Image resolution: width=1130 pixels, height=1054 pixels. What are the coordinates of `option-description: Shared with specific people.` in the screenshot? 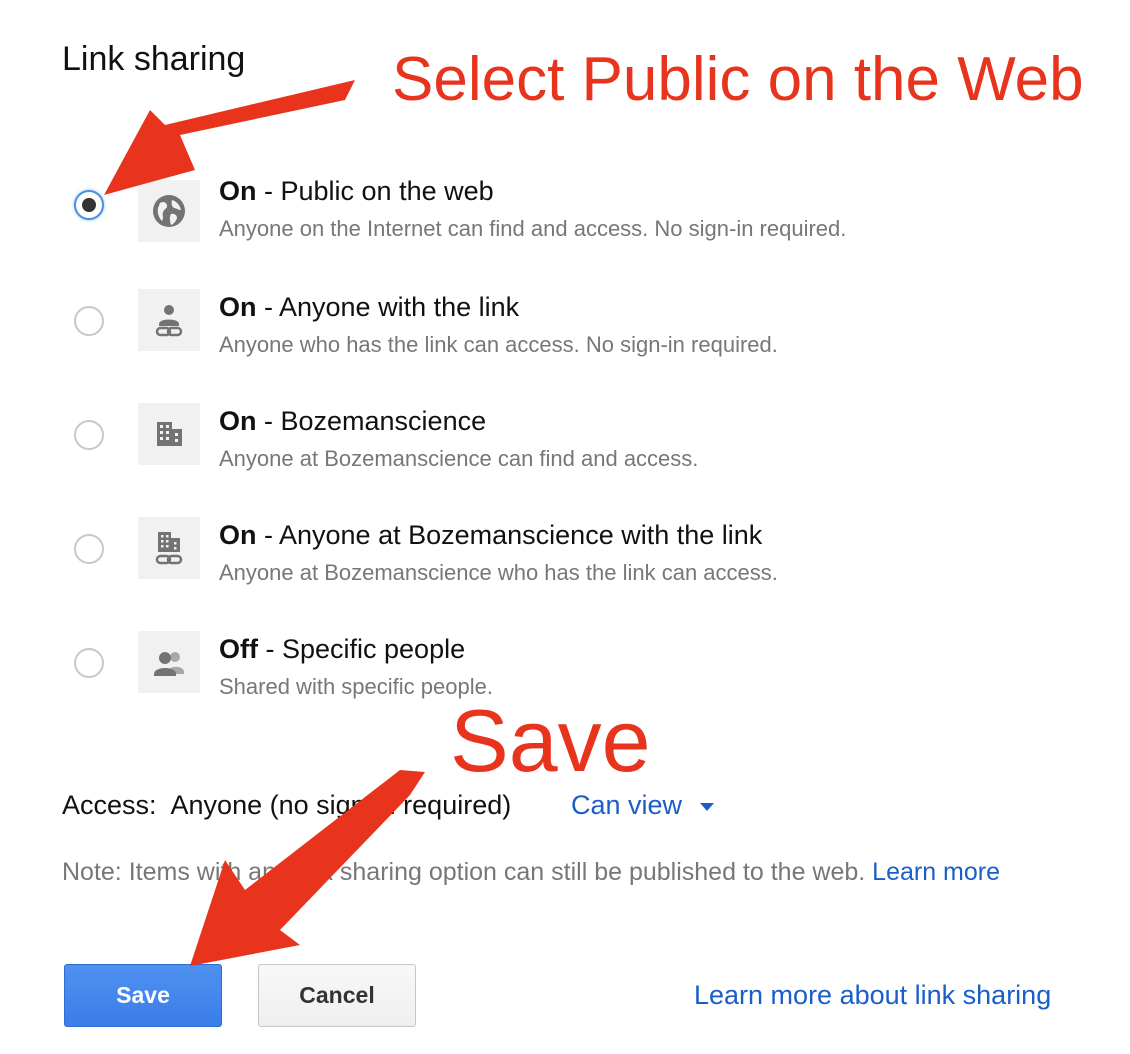 It's located at (356, 686).